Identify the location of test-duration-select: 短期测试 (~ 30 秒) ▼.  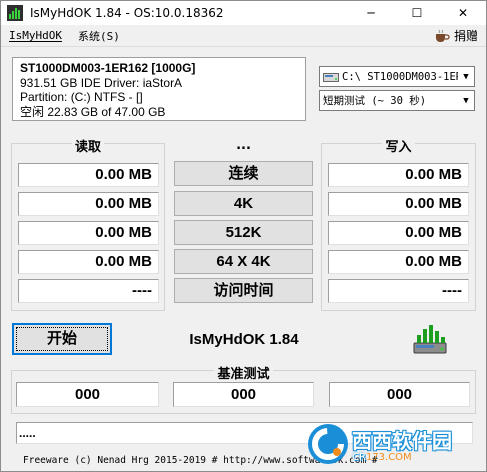
(397, 100).